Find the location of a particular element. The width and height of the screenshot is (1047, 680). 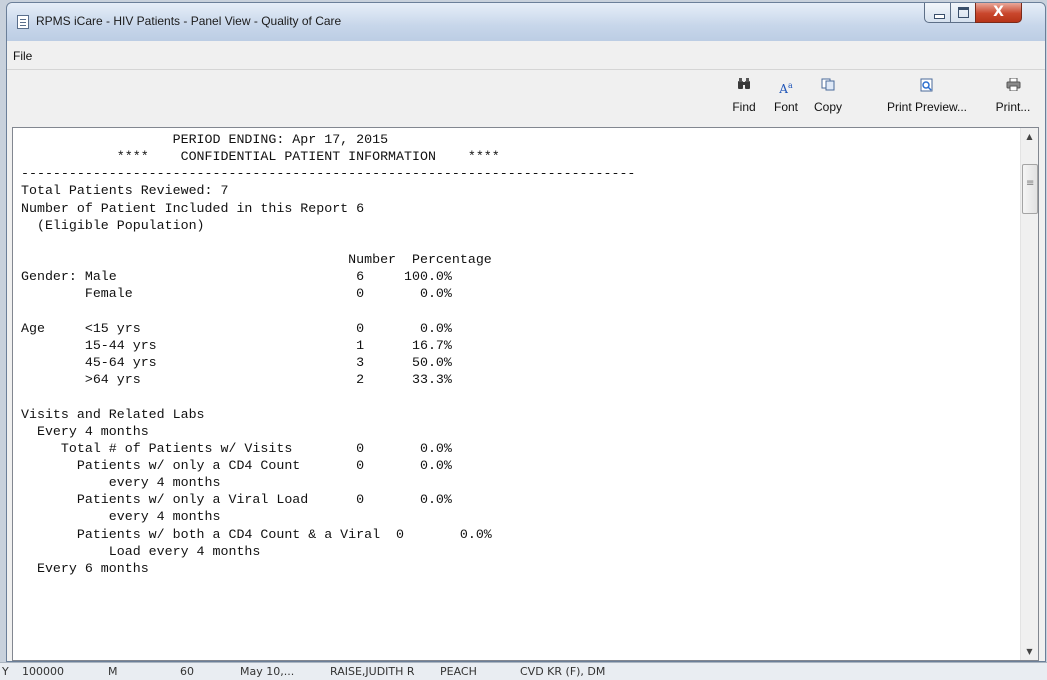

find-label: Find is located at coordinates (744, 107).